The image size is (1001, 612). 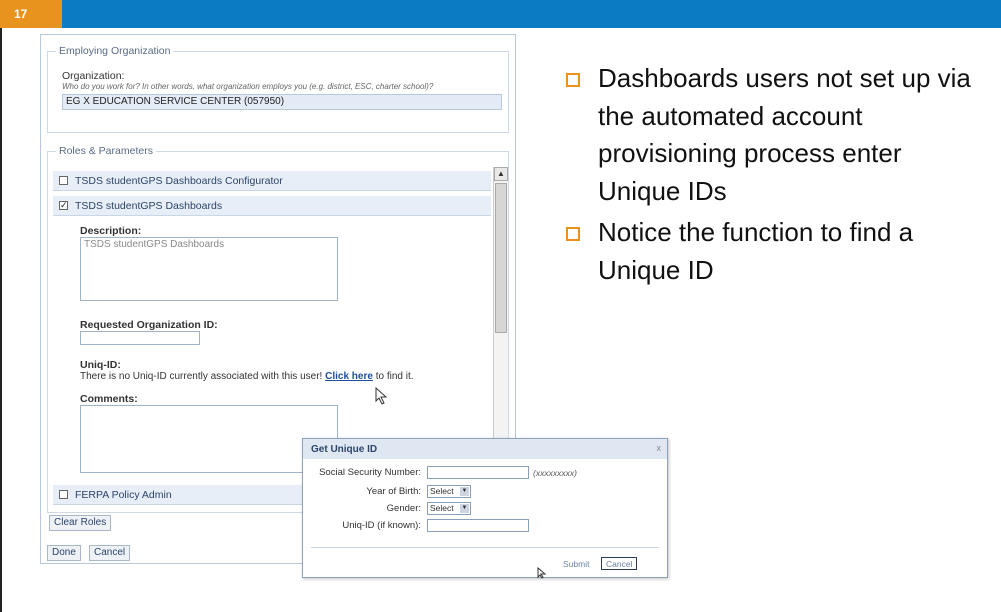 What do you see at coordinates (109, 399) in the screenshot?
I see `comments-label: Comments:` at bounding box center [109, 399].